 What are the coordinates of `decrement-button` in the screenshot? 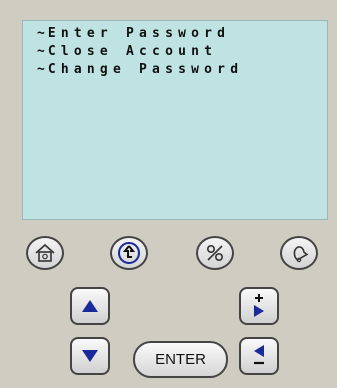 It's located at (259, 356).